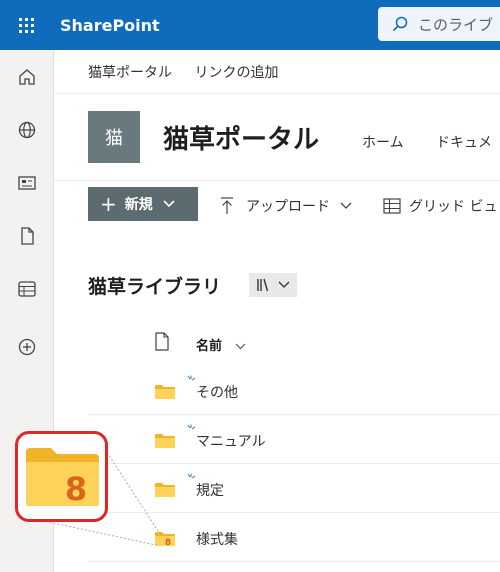 The height and width of the screenshot is (572, 500). What do you see at coordinates (250, 25) in the screenshot?
I see `suite-bar: SharePoint このライブ` at bounding box center [250, 25].